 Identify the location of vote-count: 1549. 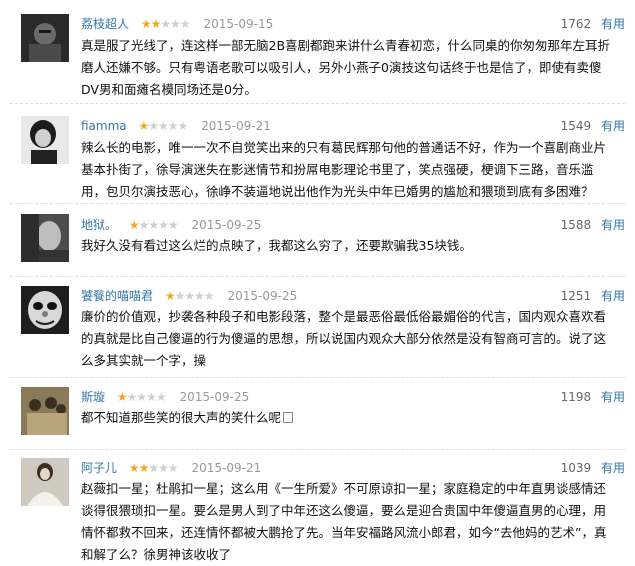
(576, 126).